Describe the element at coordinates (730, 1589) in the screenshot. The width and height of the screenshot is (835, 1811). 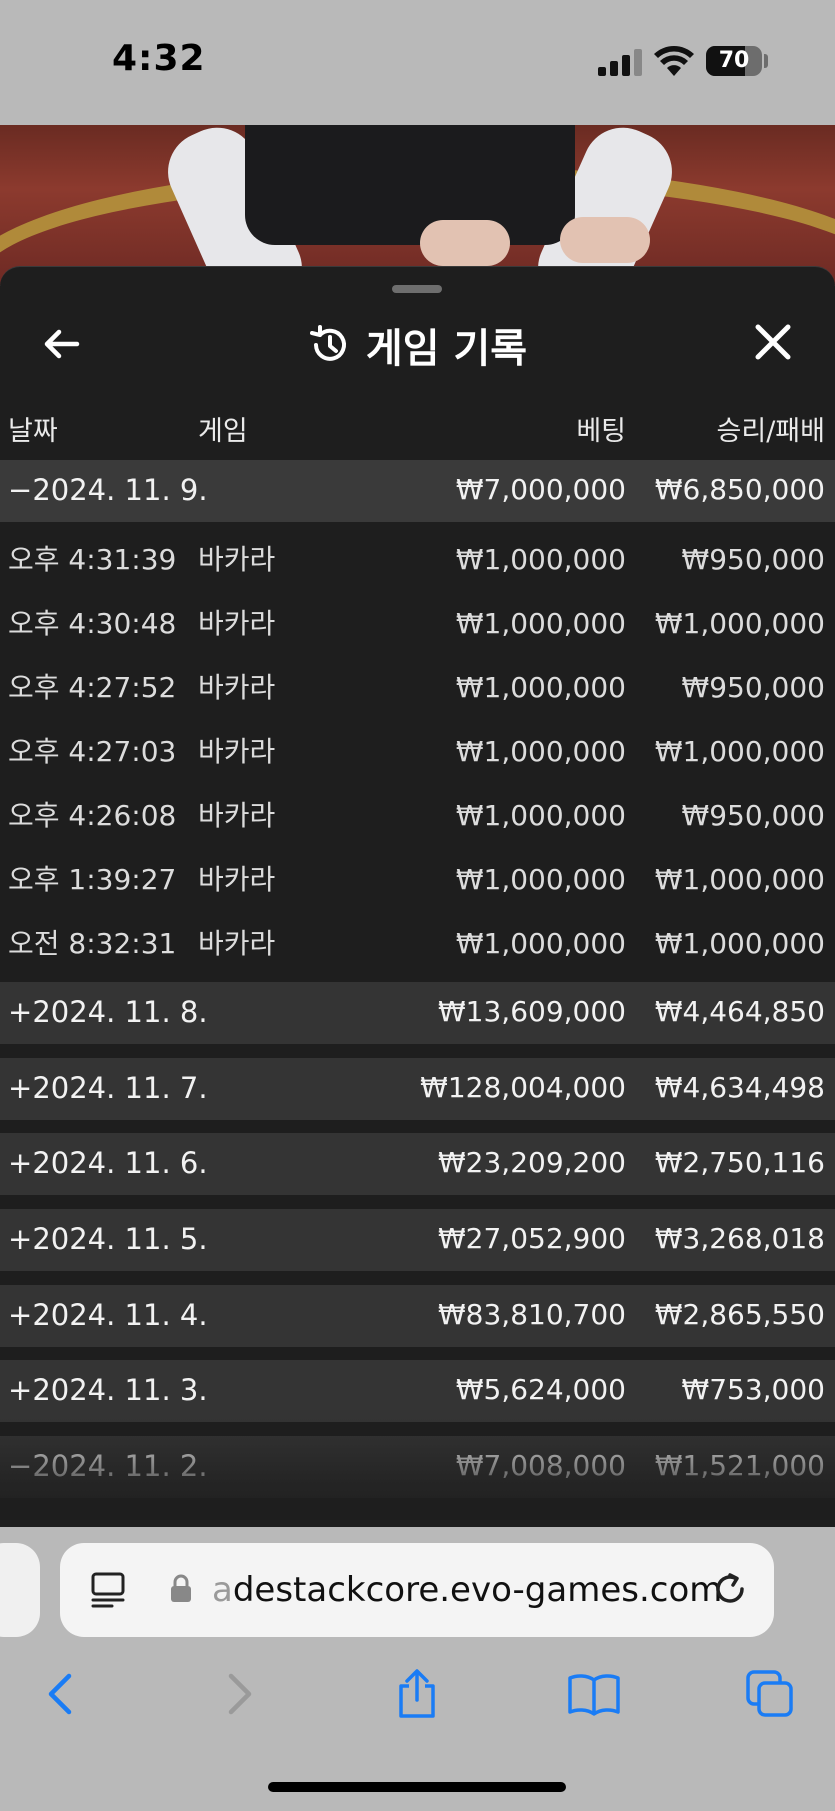
I see `reload-icon` at that location.